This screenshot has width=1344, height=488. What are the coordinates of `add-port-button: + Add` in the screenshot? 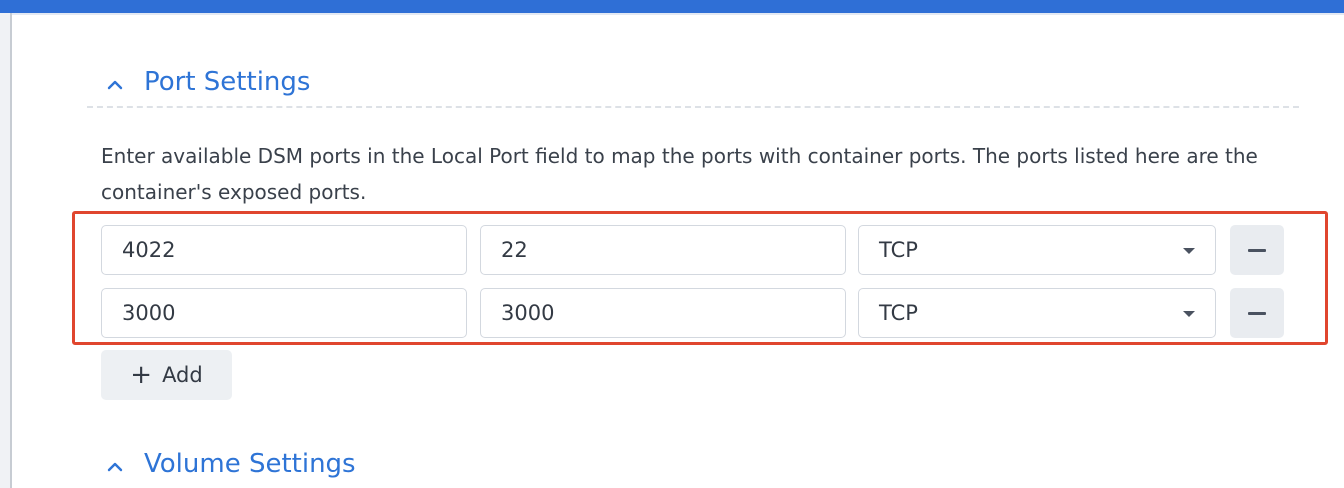 It's located at (166, 375).